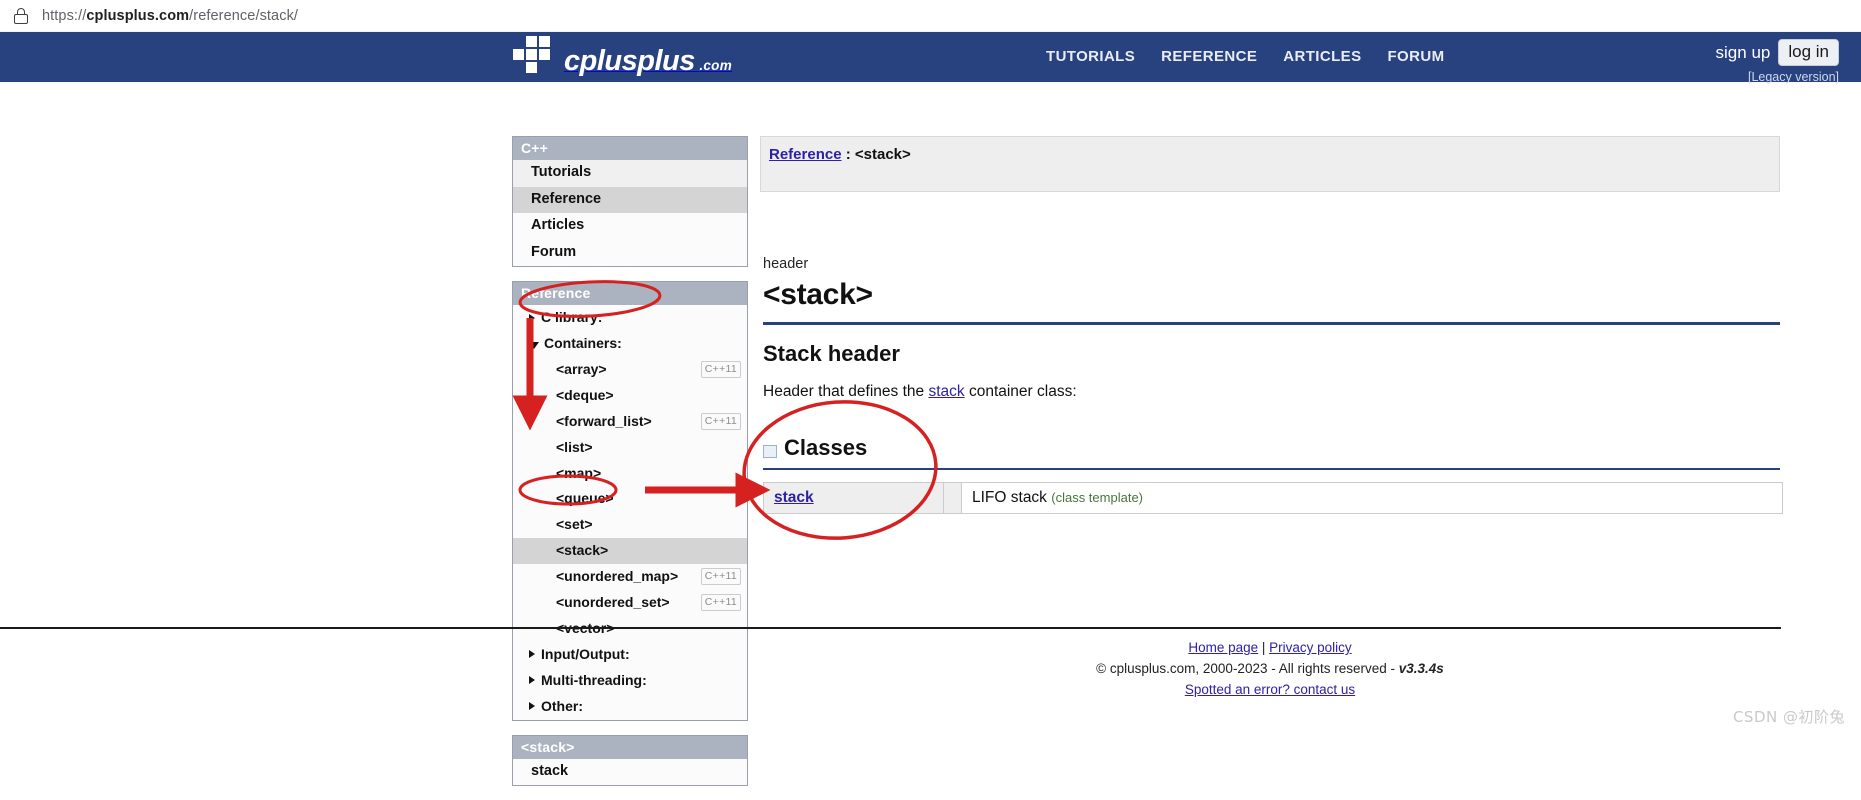 The width and height of the screenshot is (1861, 800). Describe the element at coordinates (579, 472) in the screenshot. I see `tree-label: <map>` at that location.